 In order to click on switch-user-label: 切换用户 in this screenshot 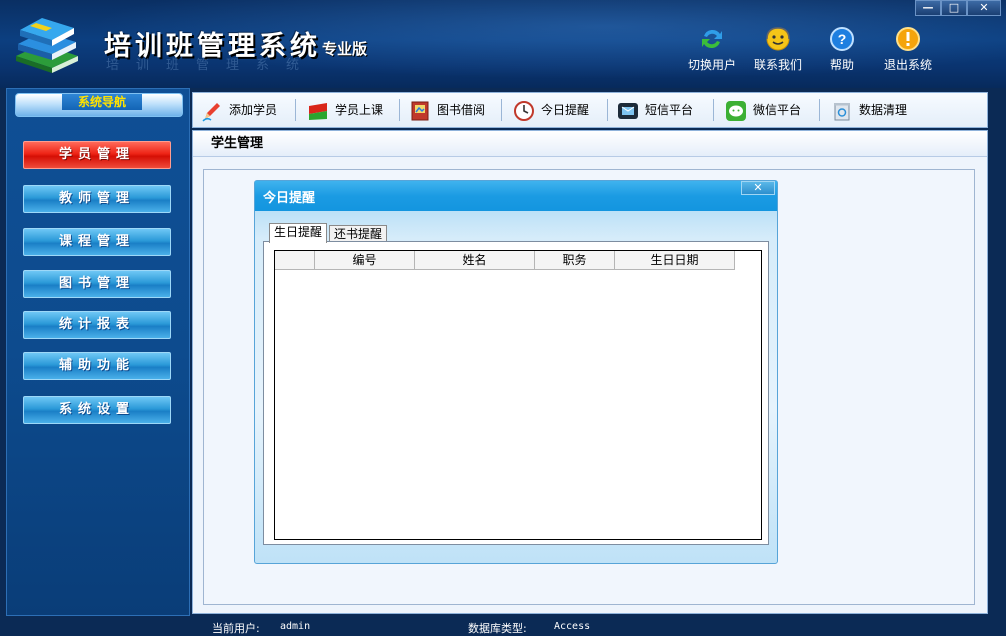, I will do `click(711, 65)`.